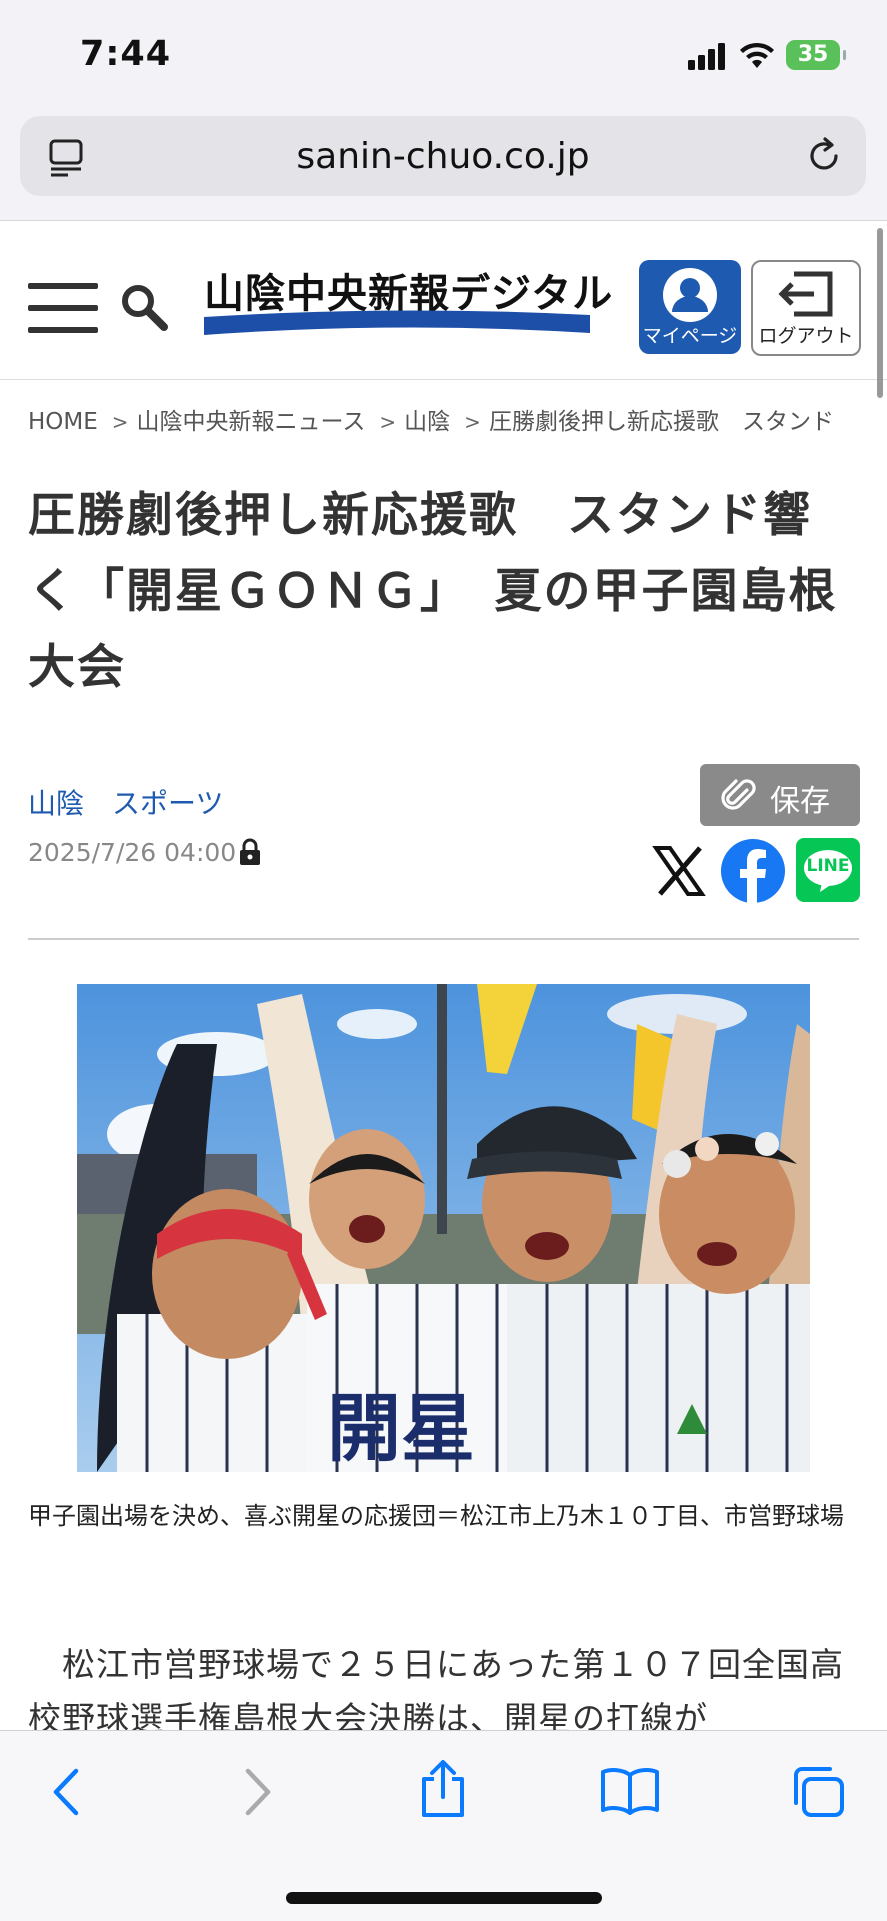 The width and height of the screenshot is (887, 1921). I want to click on wifi-icon, so click(757, 55).